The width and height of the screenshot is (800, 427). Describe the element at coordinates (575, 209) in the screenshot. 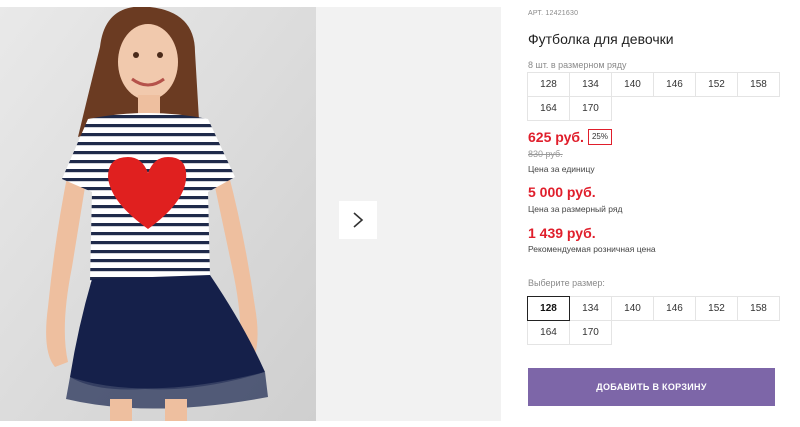

I see `size-row-price-caption: Цена за размерный ряд` at that location.